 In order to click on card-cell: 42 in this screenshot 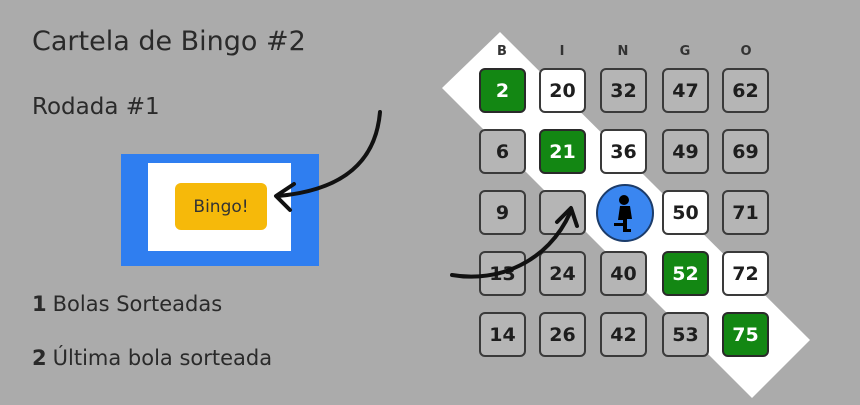, I will do `click(623, 334)`.